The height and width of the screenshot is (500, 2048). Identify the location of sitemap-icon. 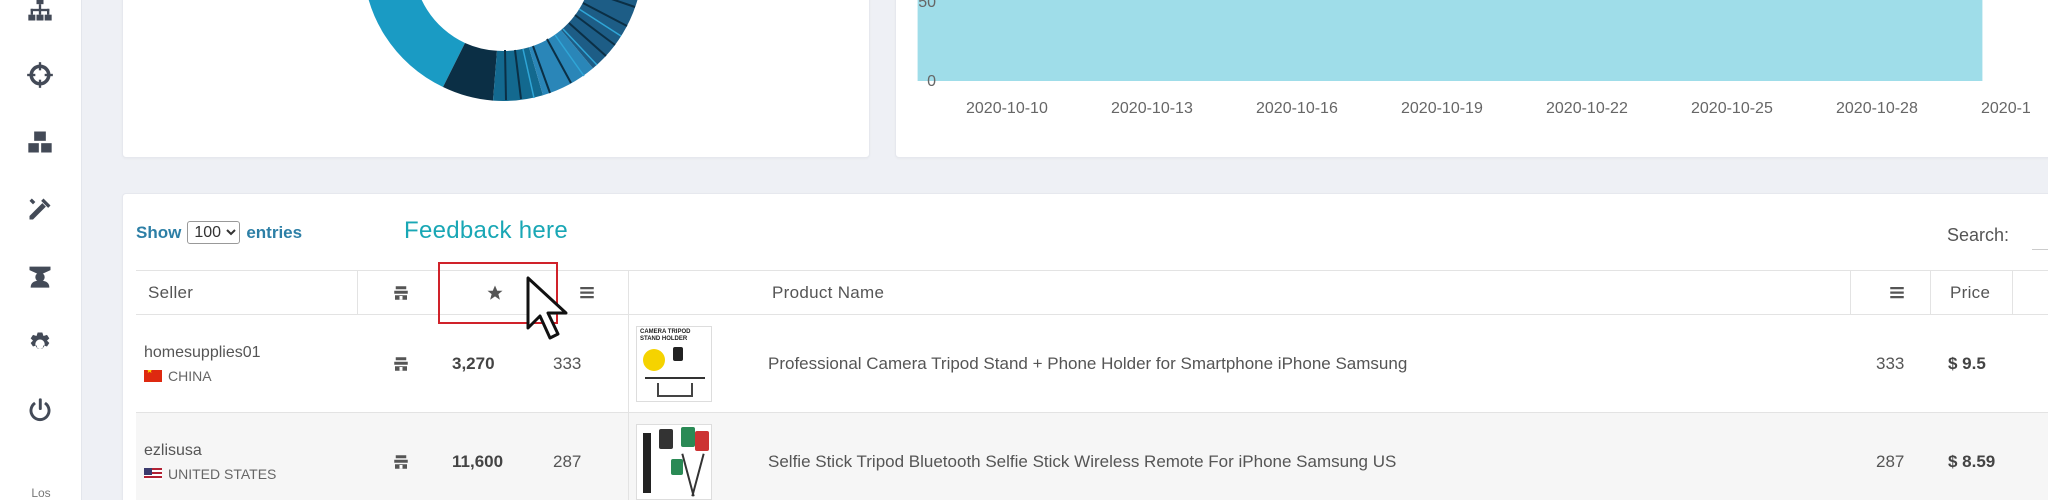
(40, 14).